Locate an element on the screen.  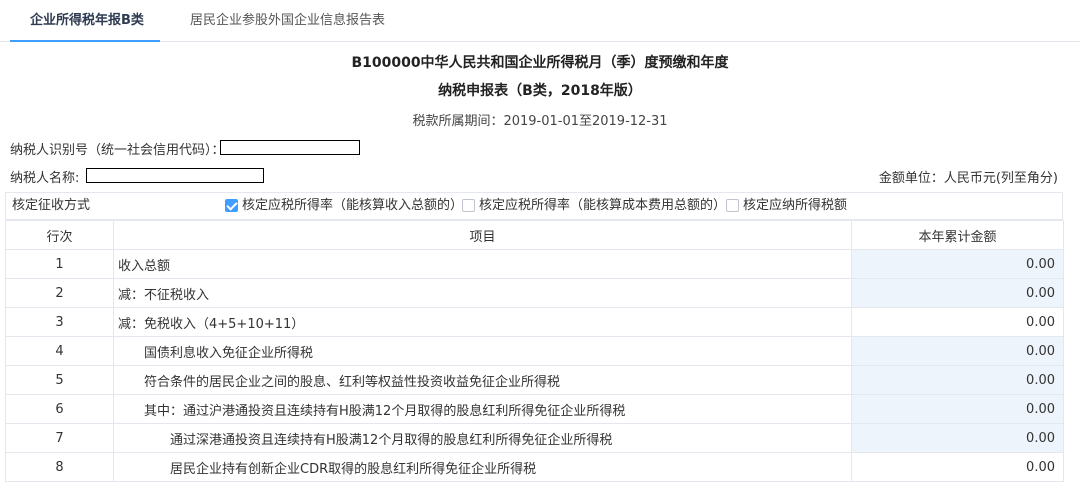
row-item: 收入总额 is located at coordinates (482, 264).